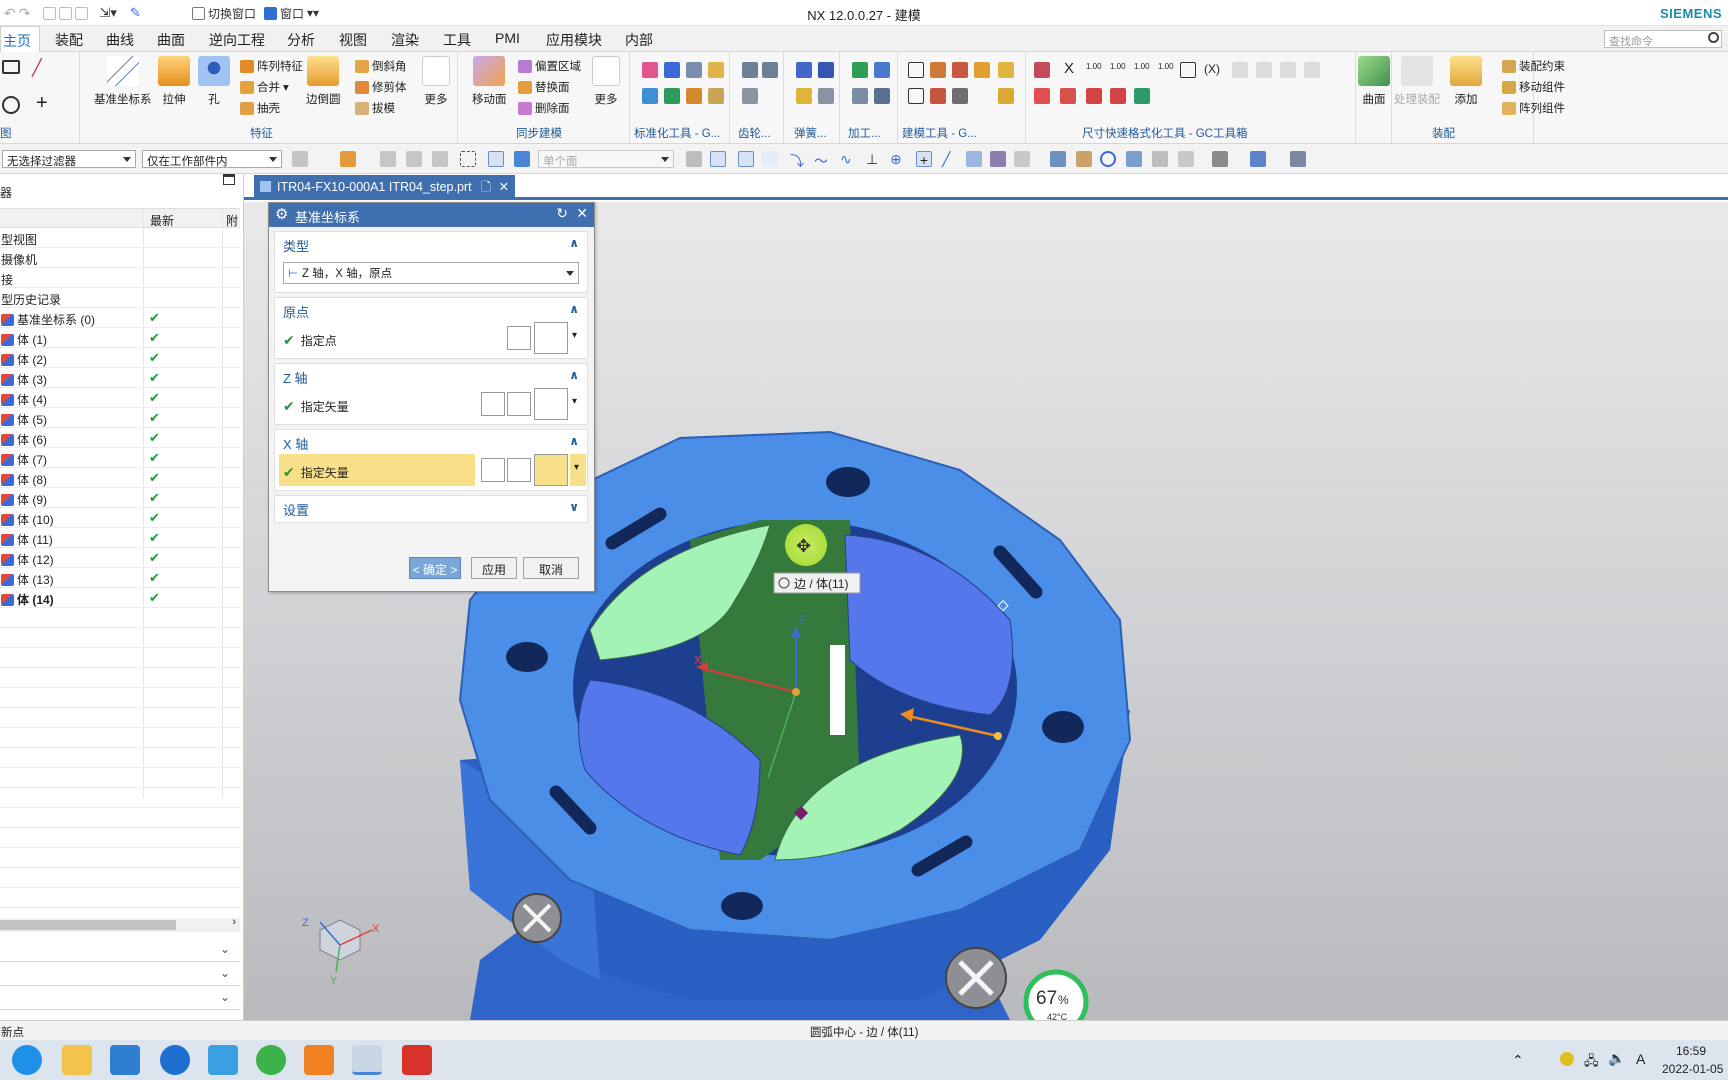 The width and height of the screenshot is (1728, 1080). What do you see at coordinates (88, 925) in the screenshot?
I see `scrollbar-thumb` at bounding box center [88, 925].